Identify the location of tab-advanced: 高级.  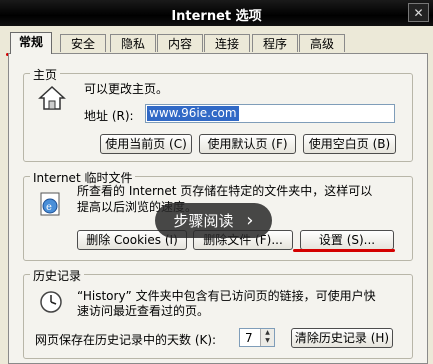
(322, 43).